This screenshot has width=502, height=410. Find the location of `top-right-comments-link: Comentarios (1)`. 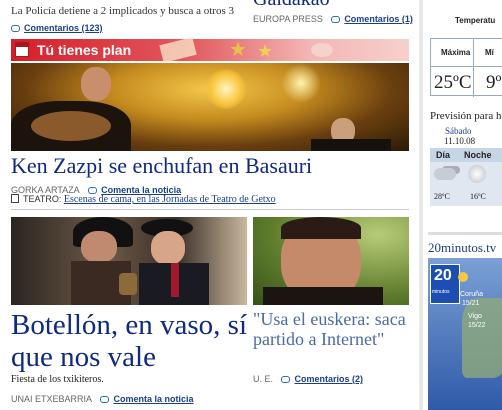

top-right-comments-link: Comentarios (1) is located at coordinates (378, 19).